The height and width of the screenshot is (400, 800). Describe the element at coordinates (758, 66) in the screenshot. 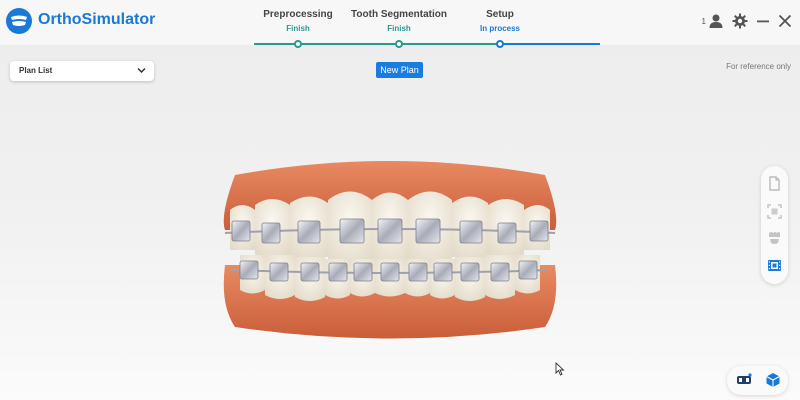

I see `reference-note: For reference only` at that location.